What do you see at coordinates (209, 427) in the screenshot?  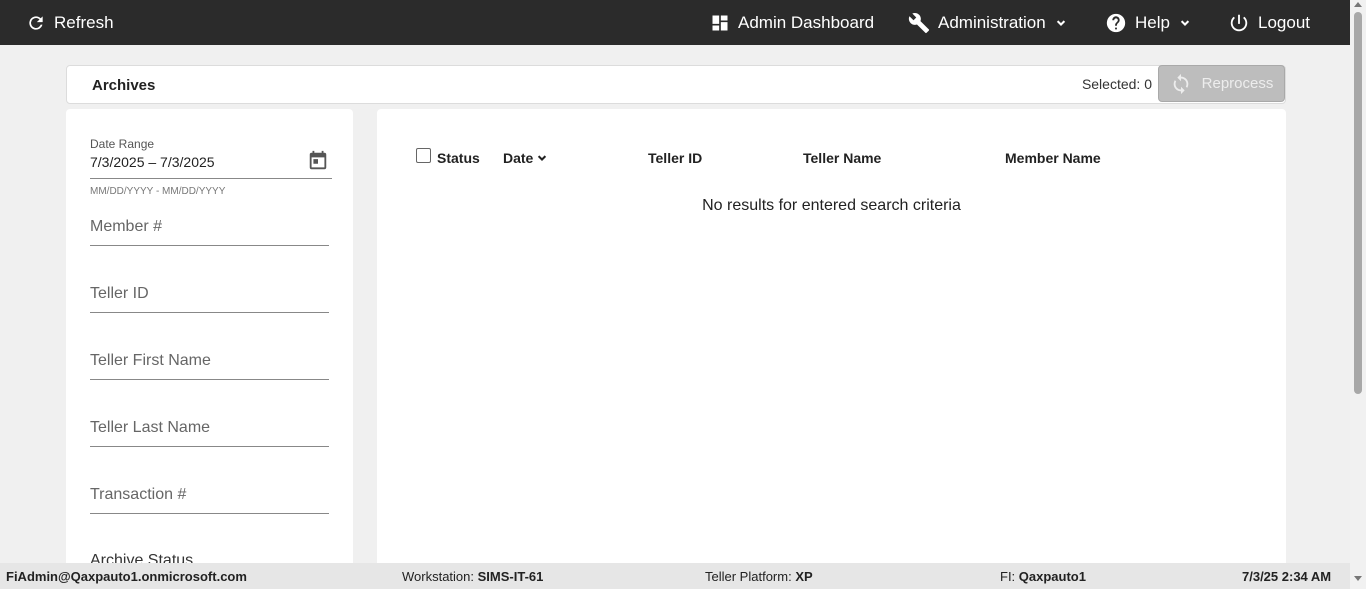 I see `teller-last-name-input` at bounding box center [209, 427].